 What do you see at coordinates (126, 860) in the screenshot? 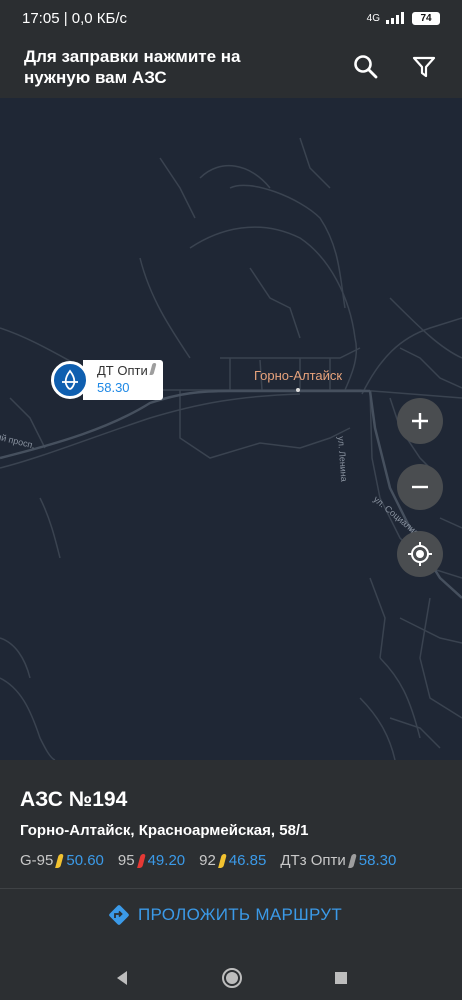
I see `fuel-name: 95` at bounding box center [126, 860].